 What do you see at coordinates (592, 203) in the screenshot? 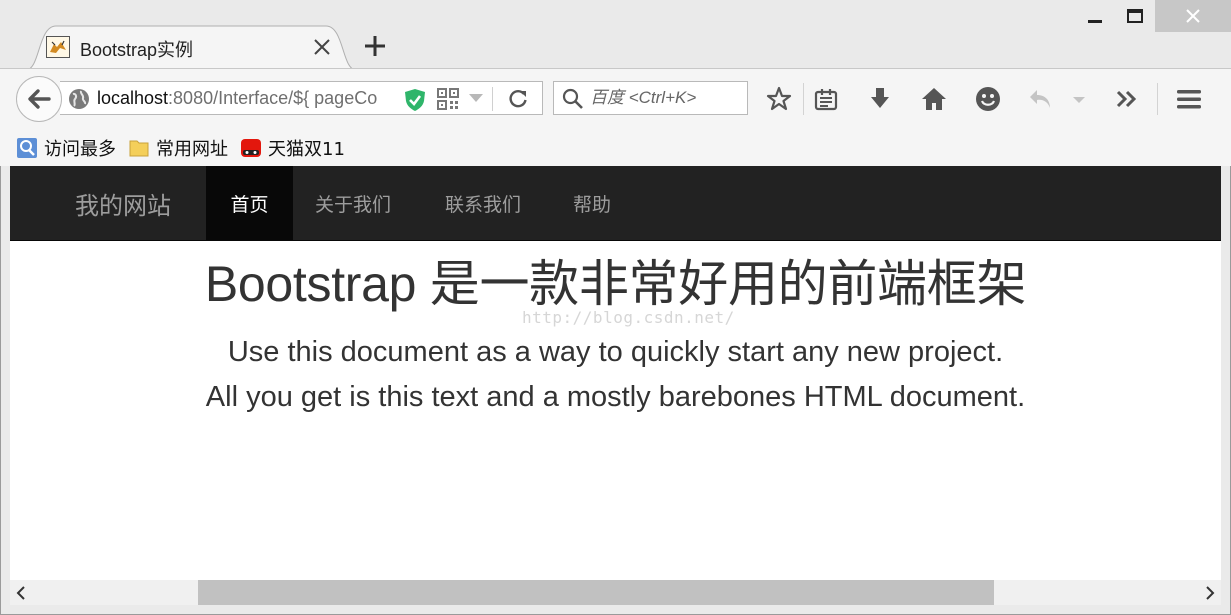
I see `nav-item-help: 帮助` at bounding box center [592, 203].